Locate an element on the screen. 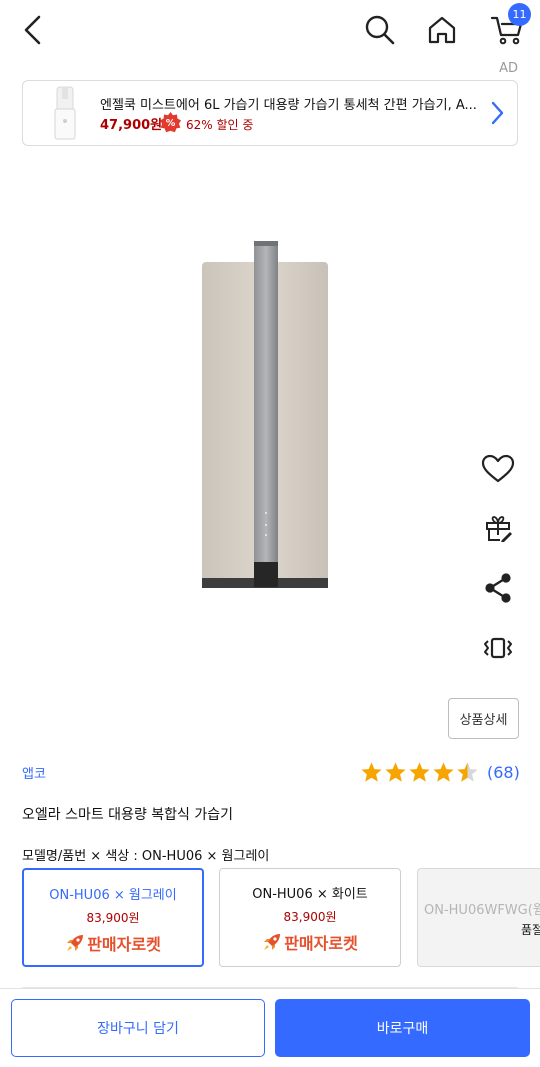  option-card-sold-out: ON-HU06WFWG(웜 품절 is located at coordinates (478, 917).